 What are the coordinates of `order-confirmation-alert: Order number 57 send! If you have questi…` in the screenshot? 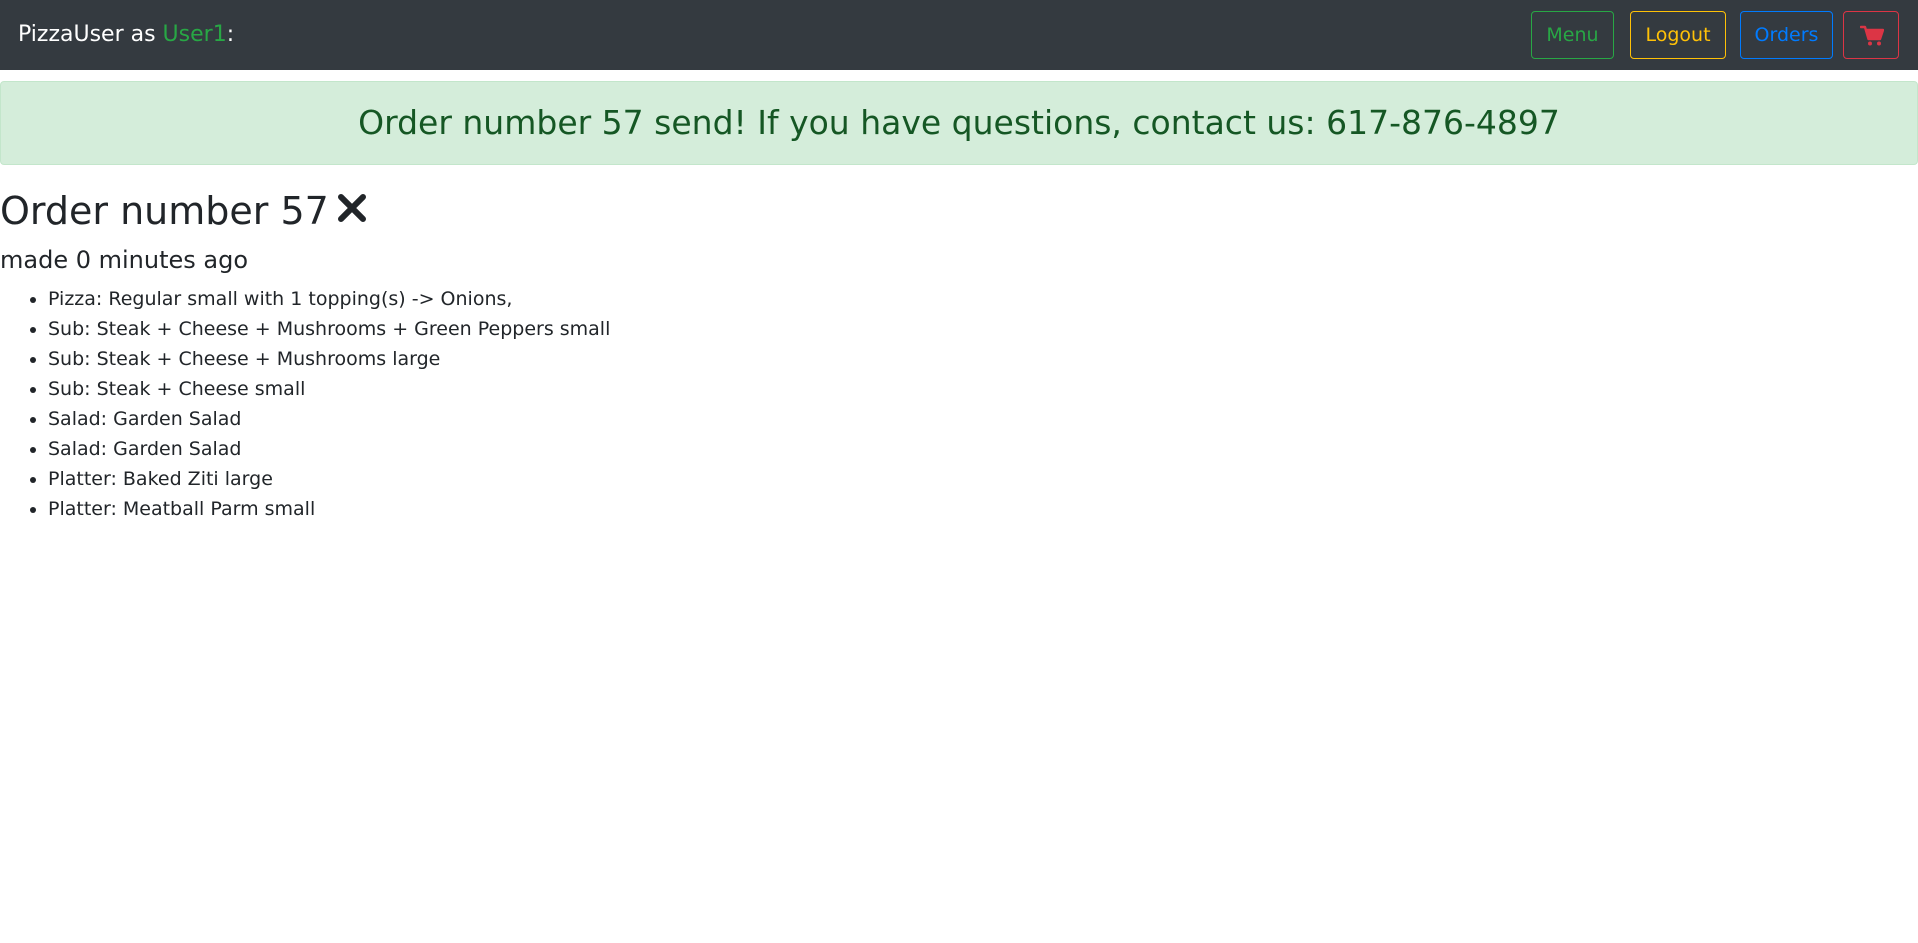 It's located at (959, 123).